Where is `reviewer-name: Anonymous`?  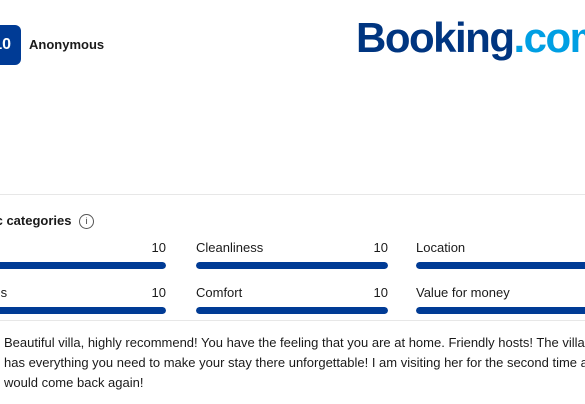 reviewer-name: Anonymous is located at coordinates (67, 44).